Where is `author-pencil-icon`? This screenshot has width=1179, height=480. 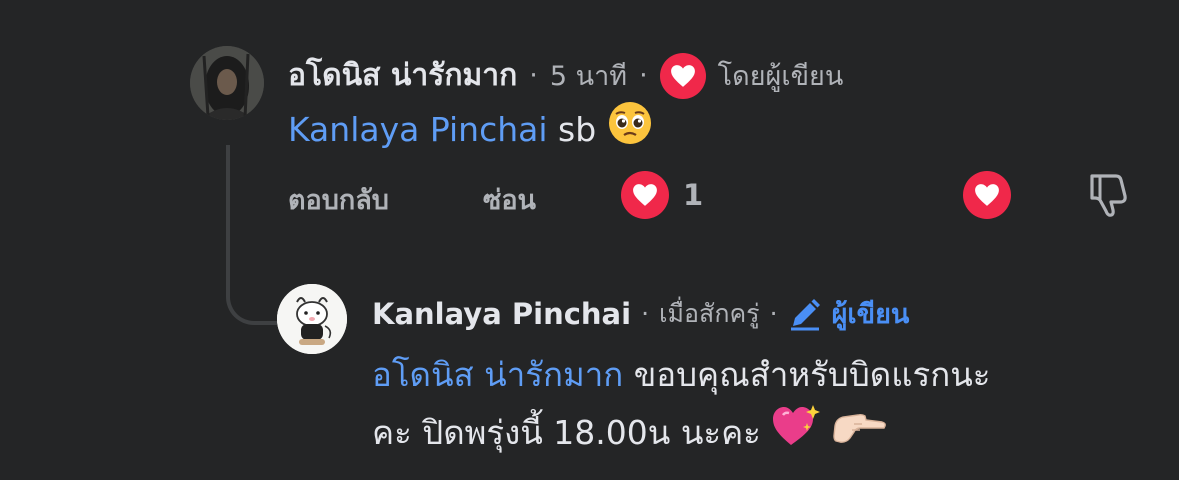
author-pencil-icon is located at coordinates (805, 314).